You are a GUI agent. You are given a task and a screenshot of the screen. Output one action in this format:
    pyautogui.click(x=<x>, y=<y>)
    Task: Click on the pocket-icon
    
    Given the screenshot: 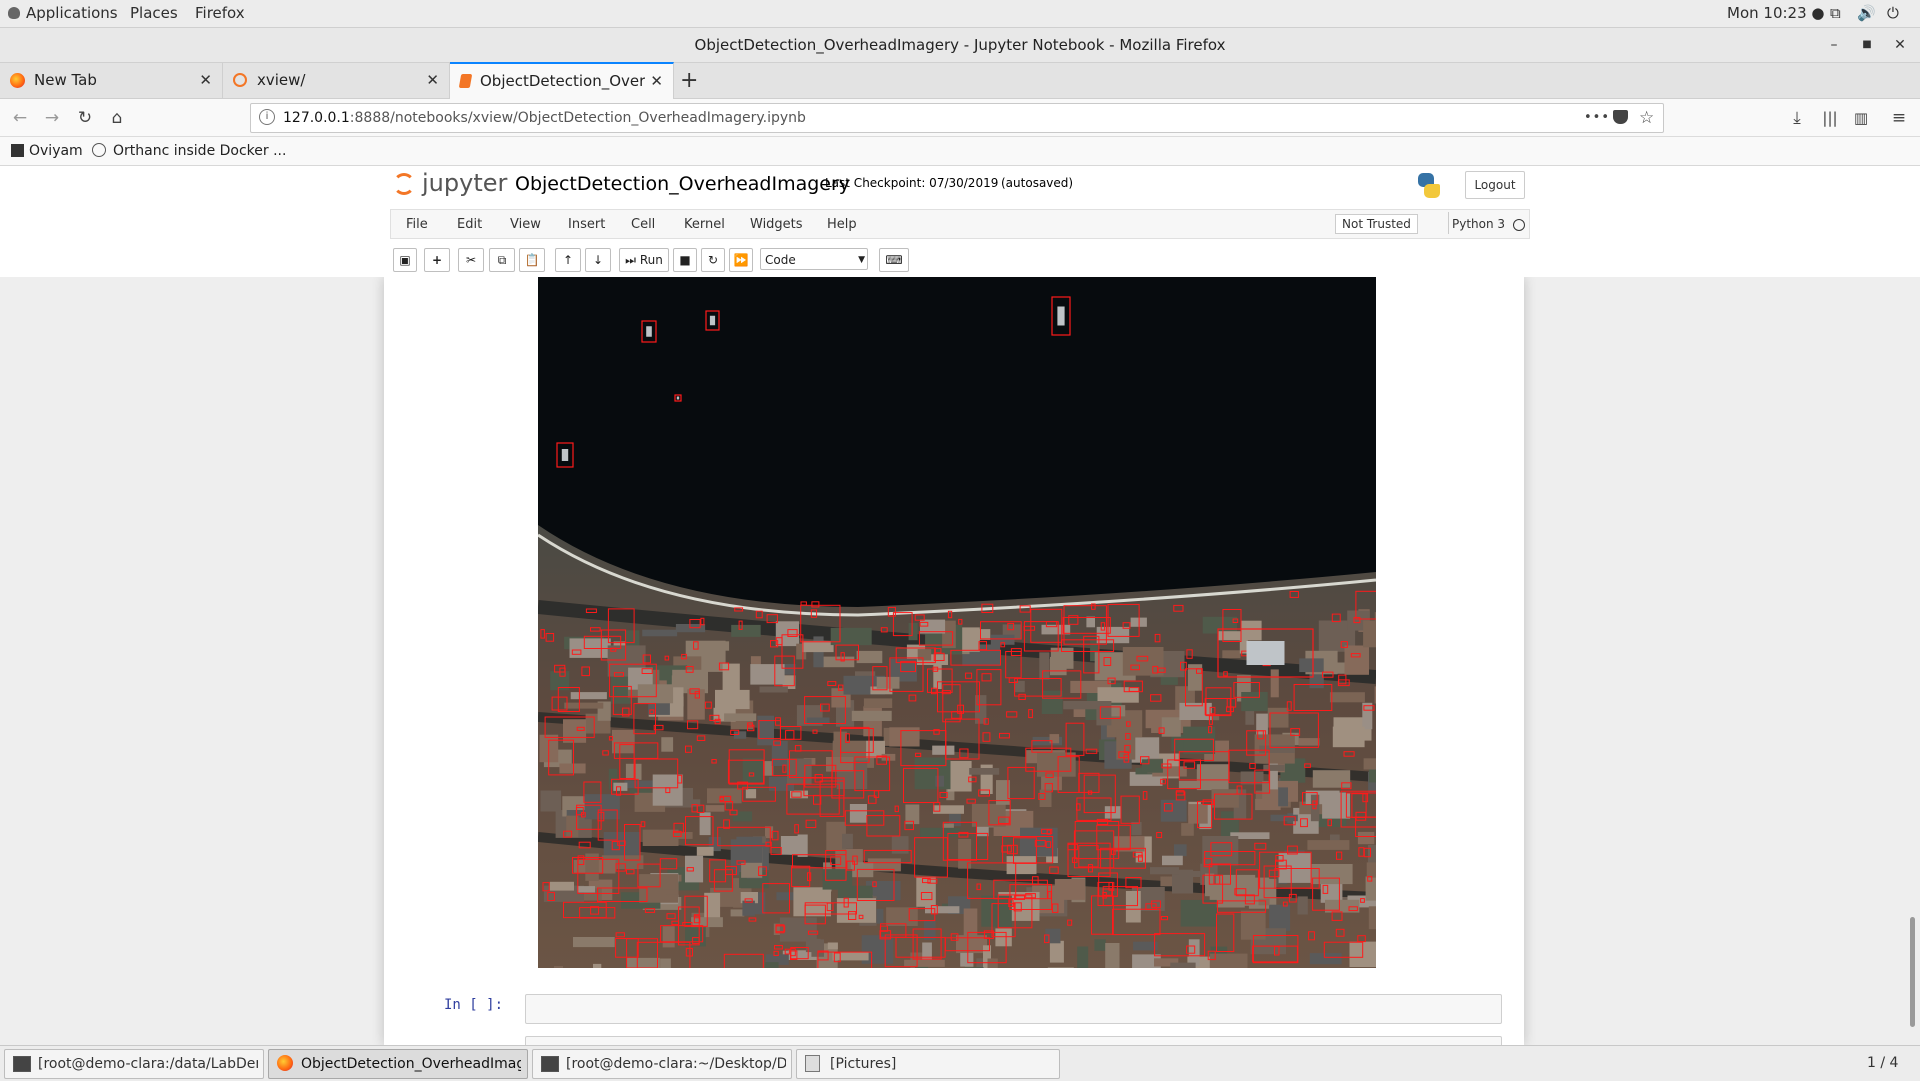 What is the action you would take?
    pyautogui.click(x=1620, y=117)
    